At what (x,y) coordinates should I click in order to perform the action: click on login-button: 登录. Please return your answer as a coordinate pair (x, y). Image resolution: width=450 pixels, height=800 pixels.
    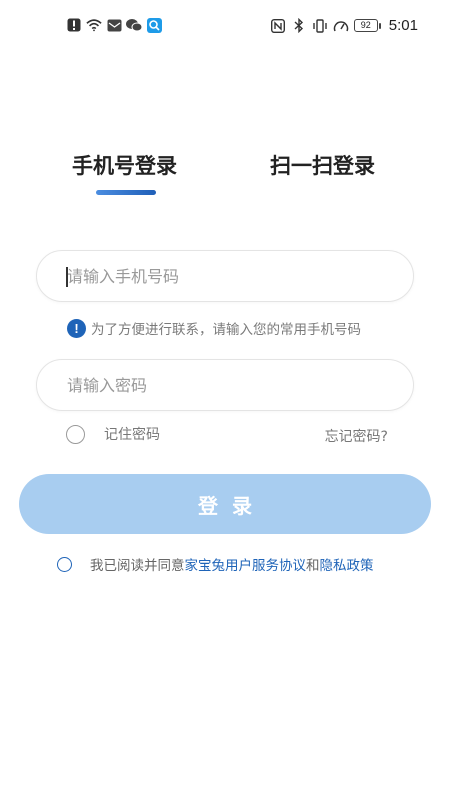
    Looking at the image, I should click on (225, 504).